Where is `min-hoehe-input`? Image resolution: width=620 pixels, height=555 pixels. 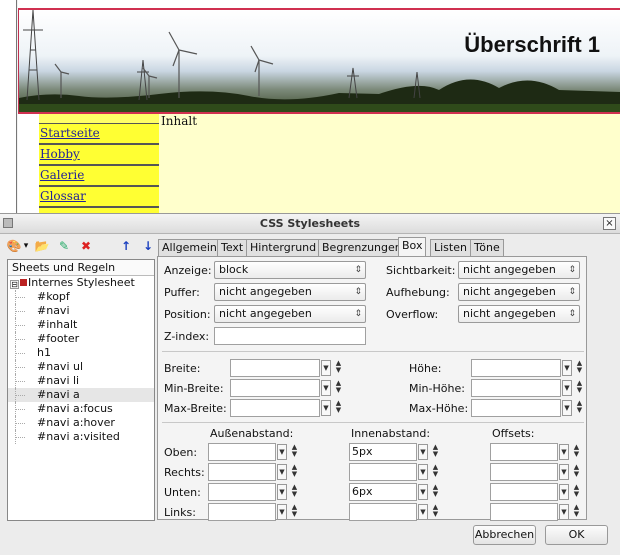
min-hoehe-input is located at coordinates (516, 388).